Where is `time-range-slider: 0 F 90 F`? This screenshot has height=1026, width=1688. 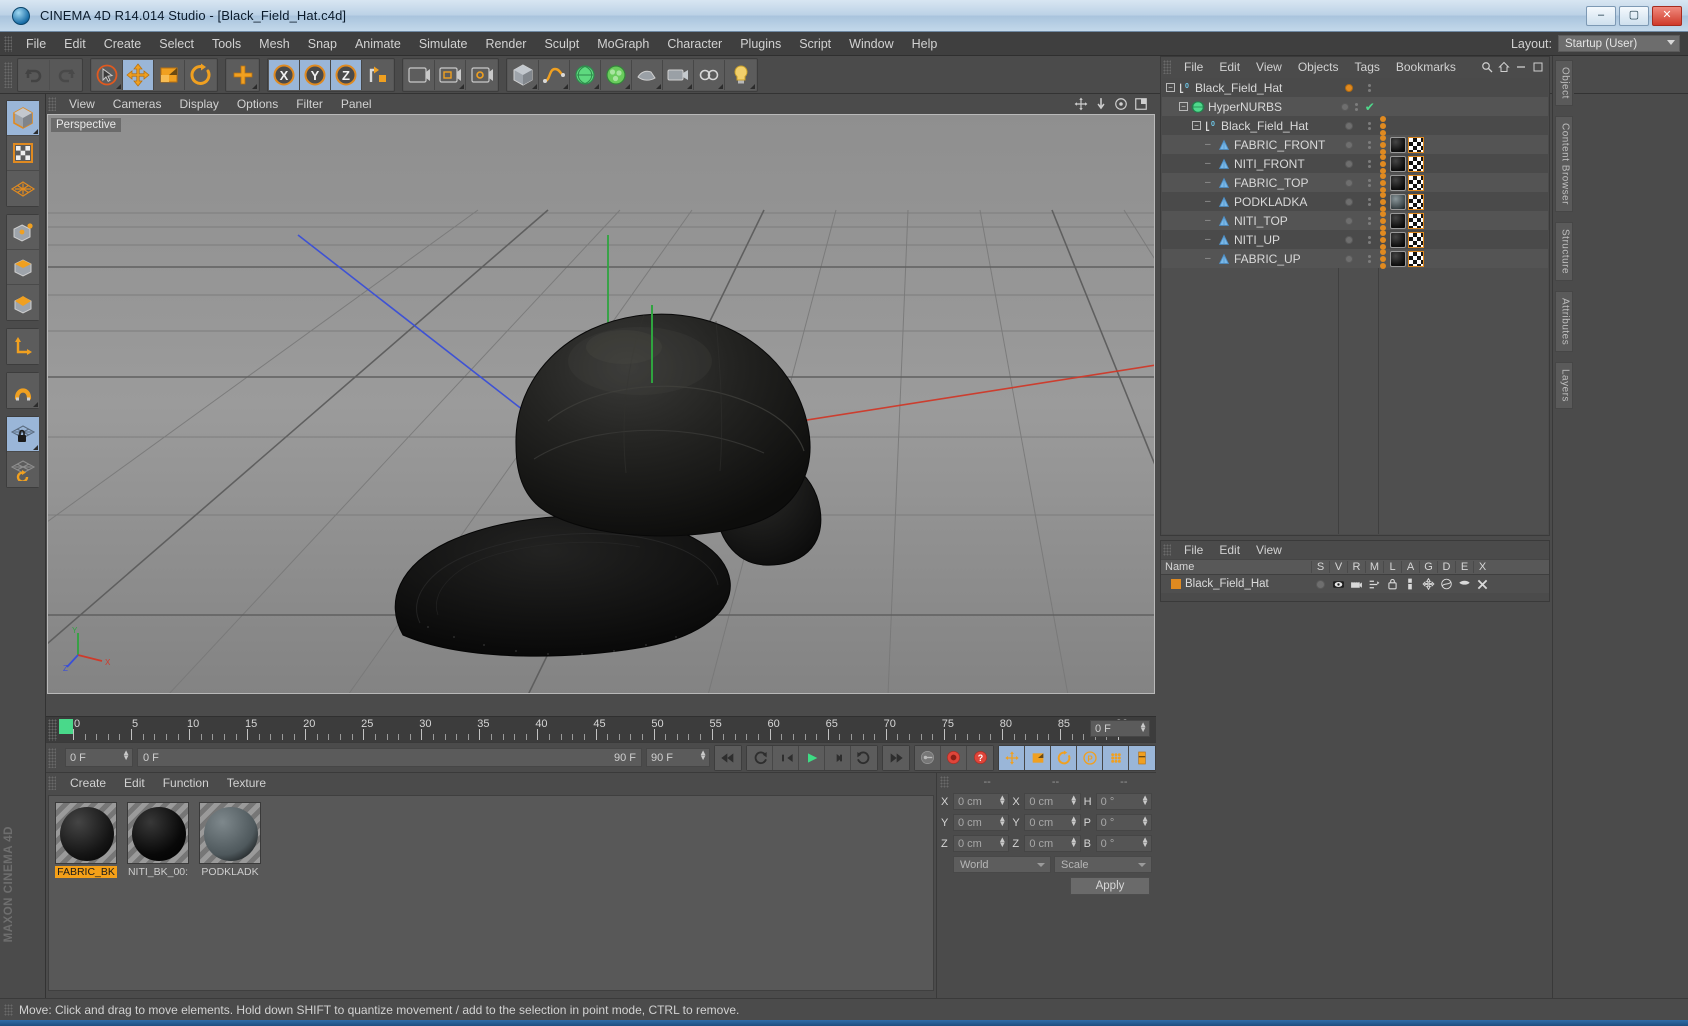 time-range-slider: 0 F 90 F is located at coordinates (389, 757).